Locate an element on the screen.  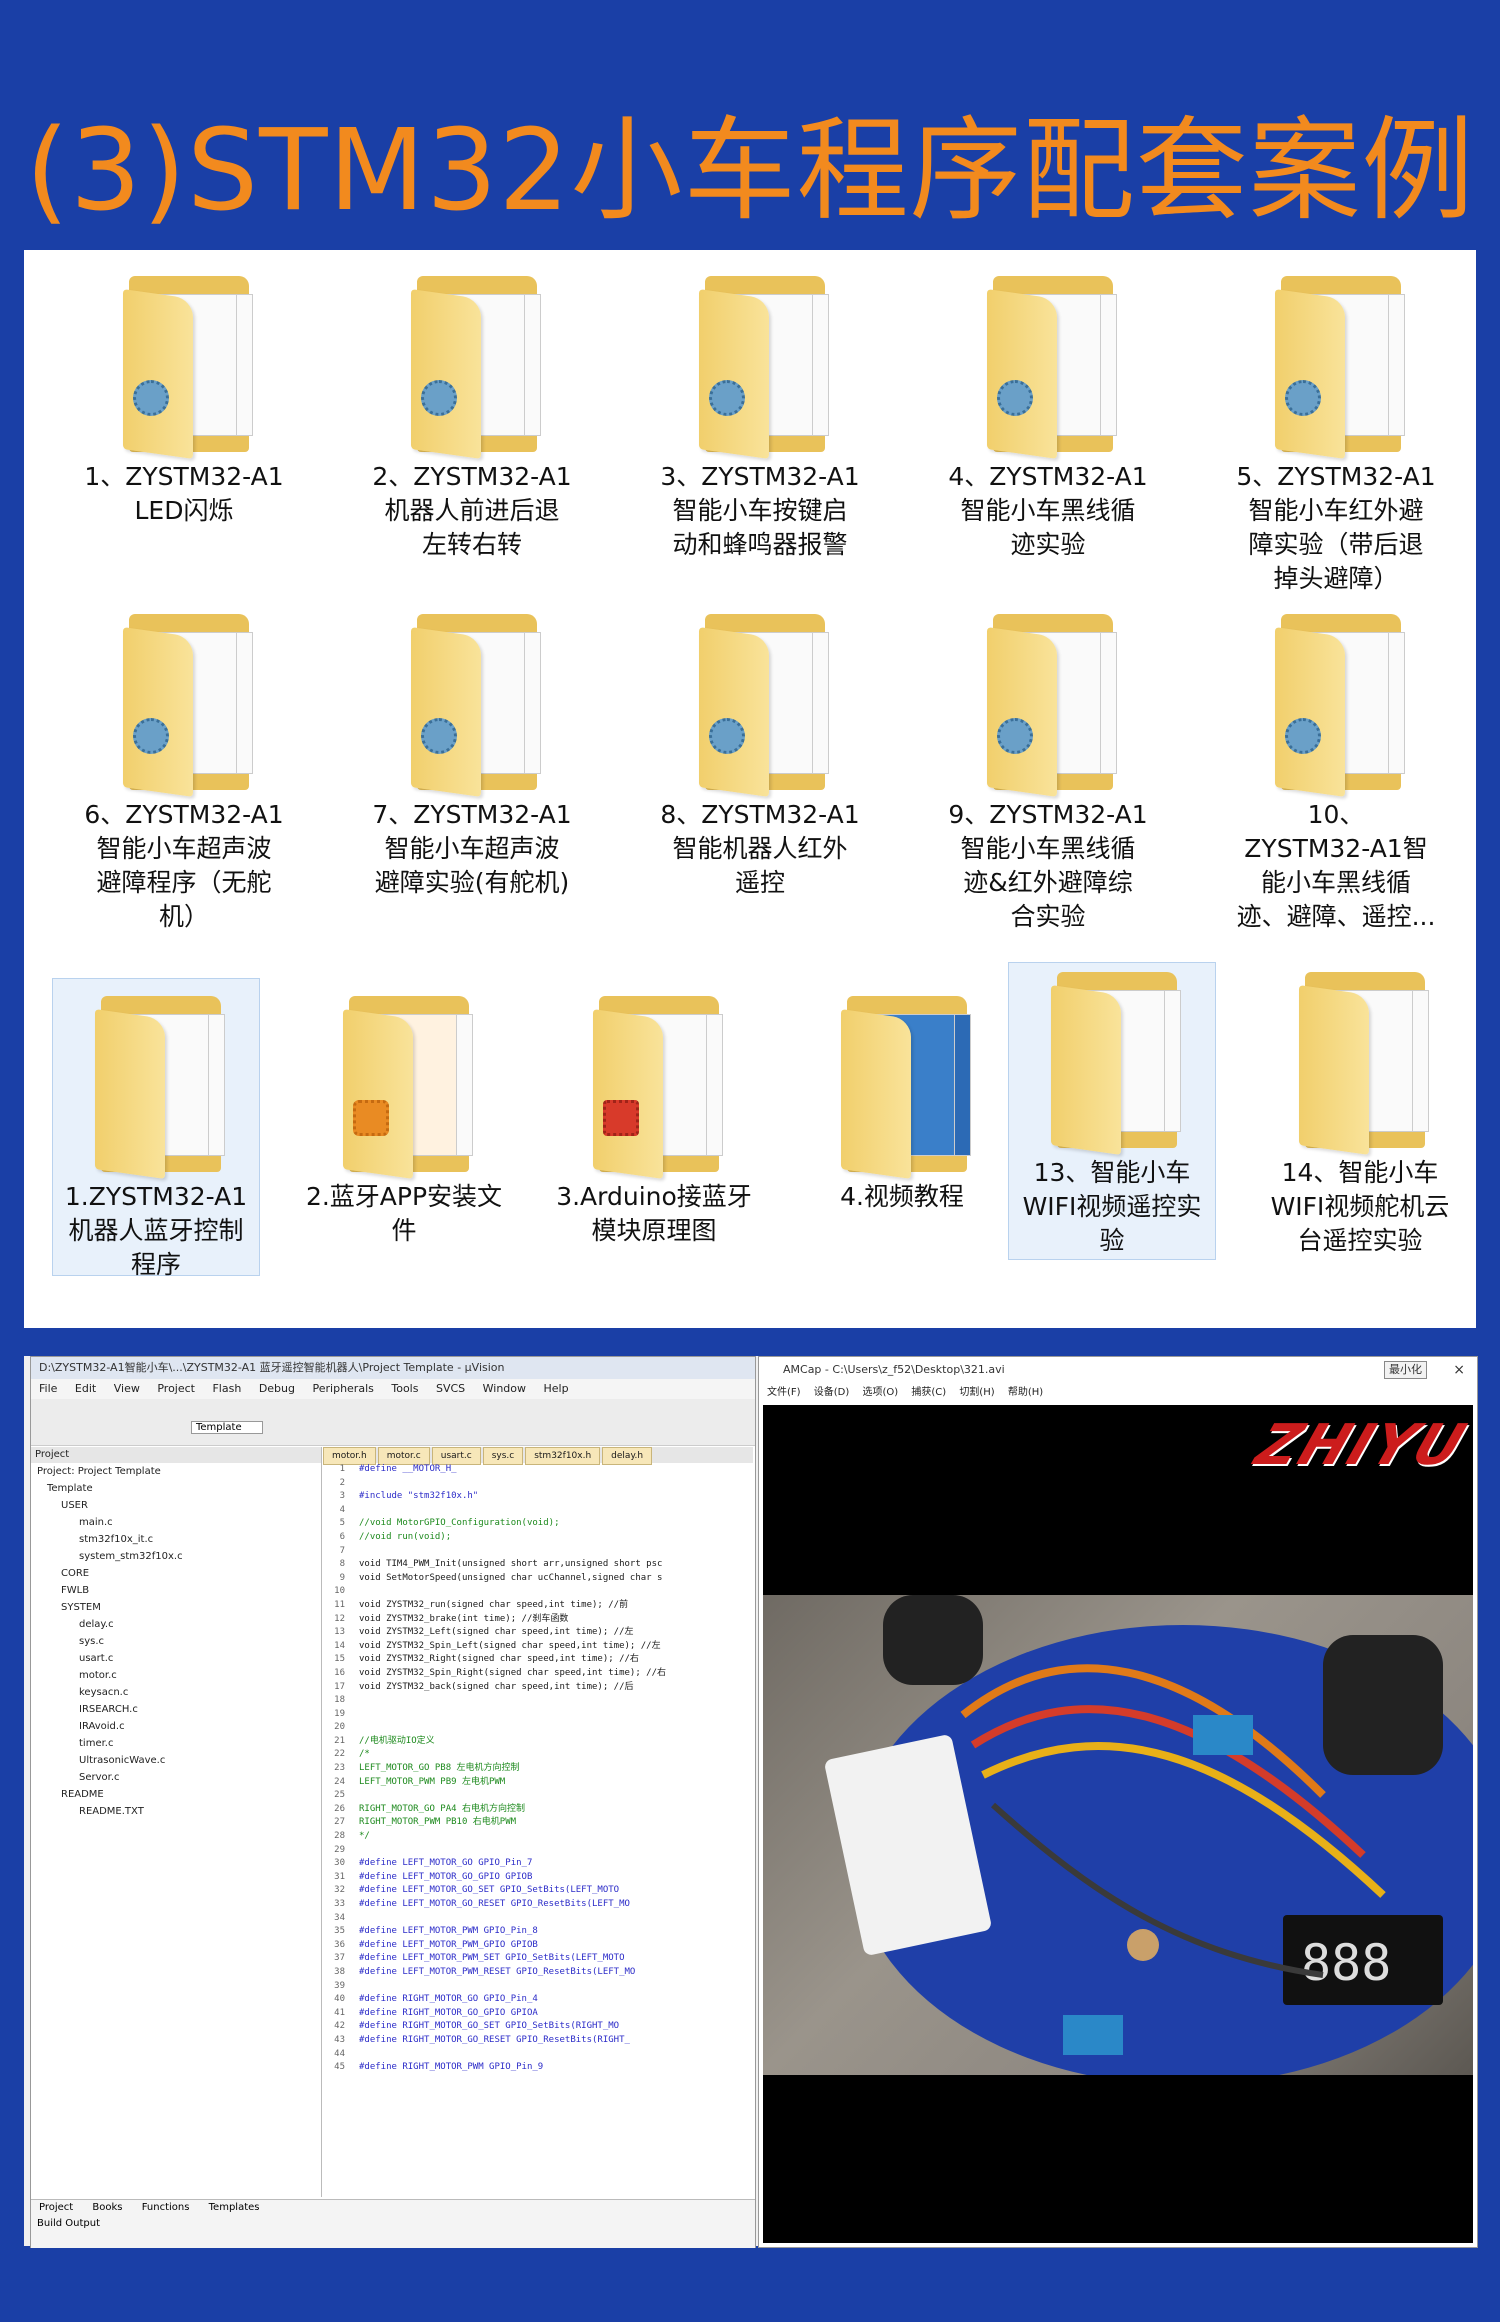
menu-item: Edit is located at coordinates (85, 1388).